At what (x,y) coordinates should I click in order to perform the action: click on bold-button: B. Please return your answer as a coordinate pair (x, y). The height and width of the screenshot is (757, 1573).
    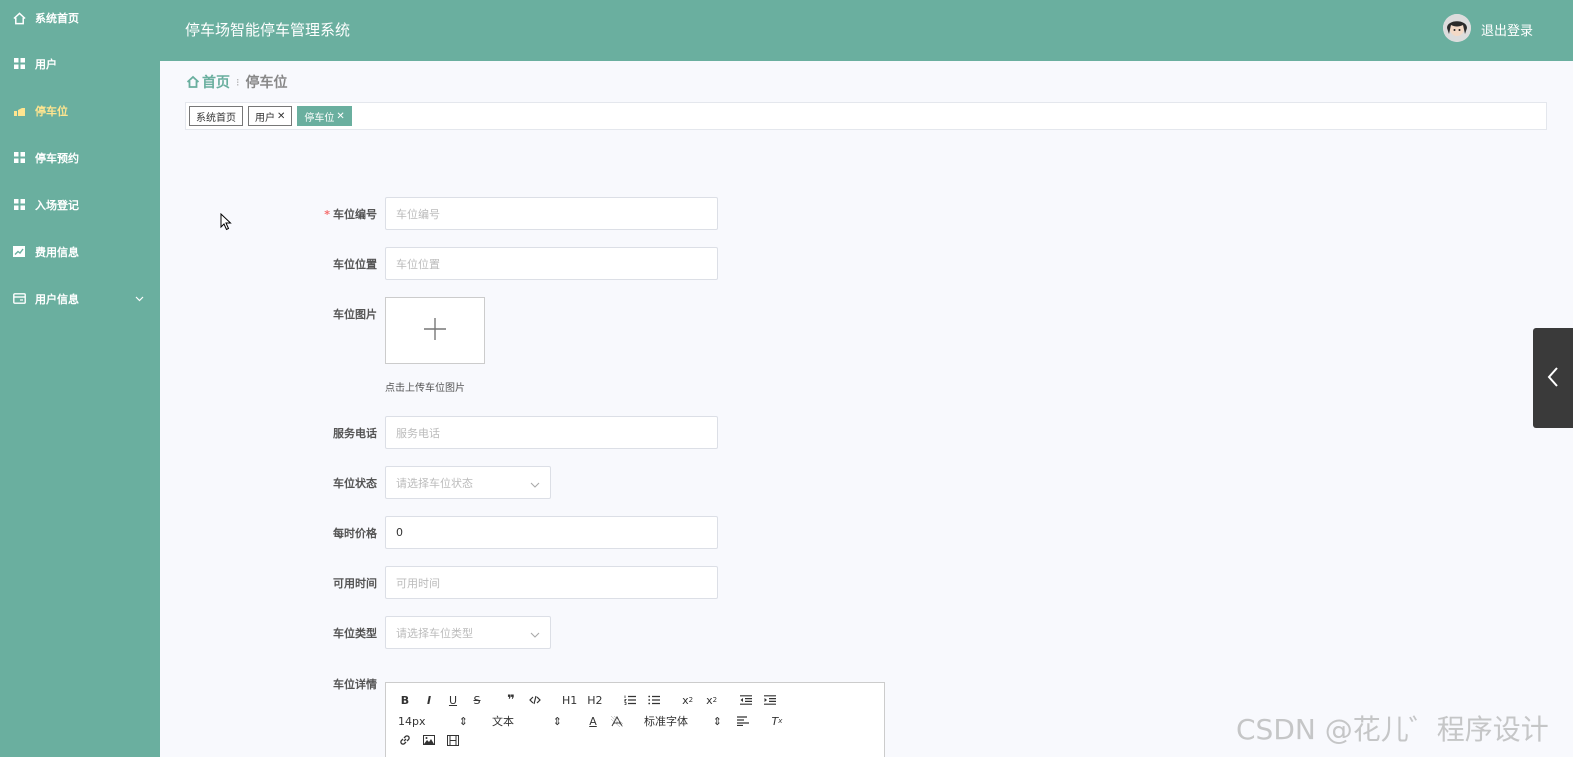
    Looking at the image, I should click on (405, 700).